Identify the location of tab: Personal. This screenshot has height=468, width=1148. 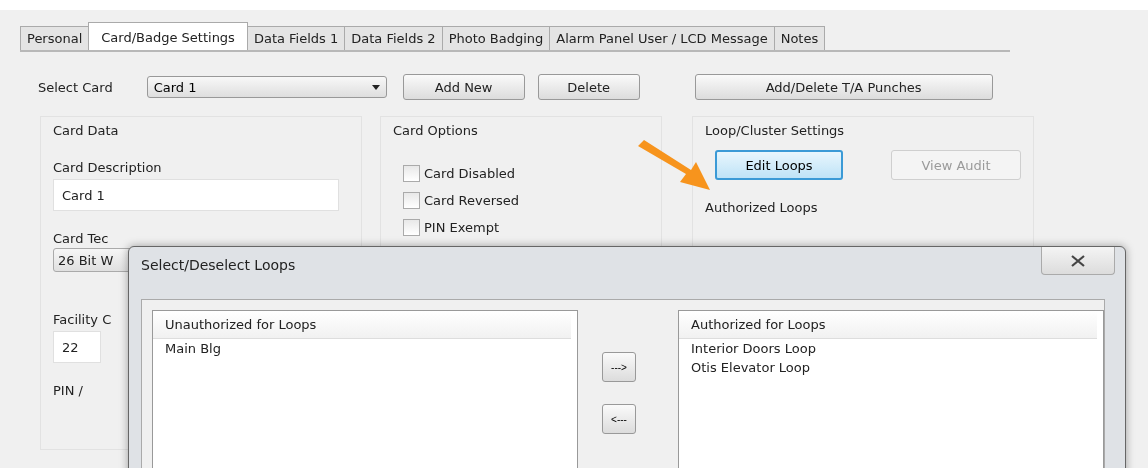
(55, 38).